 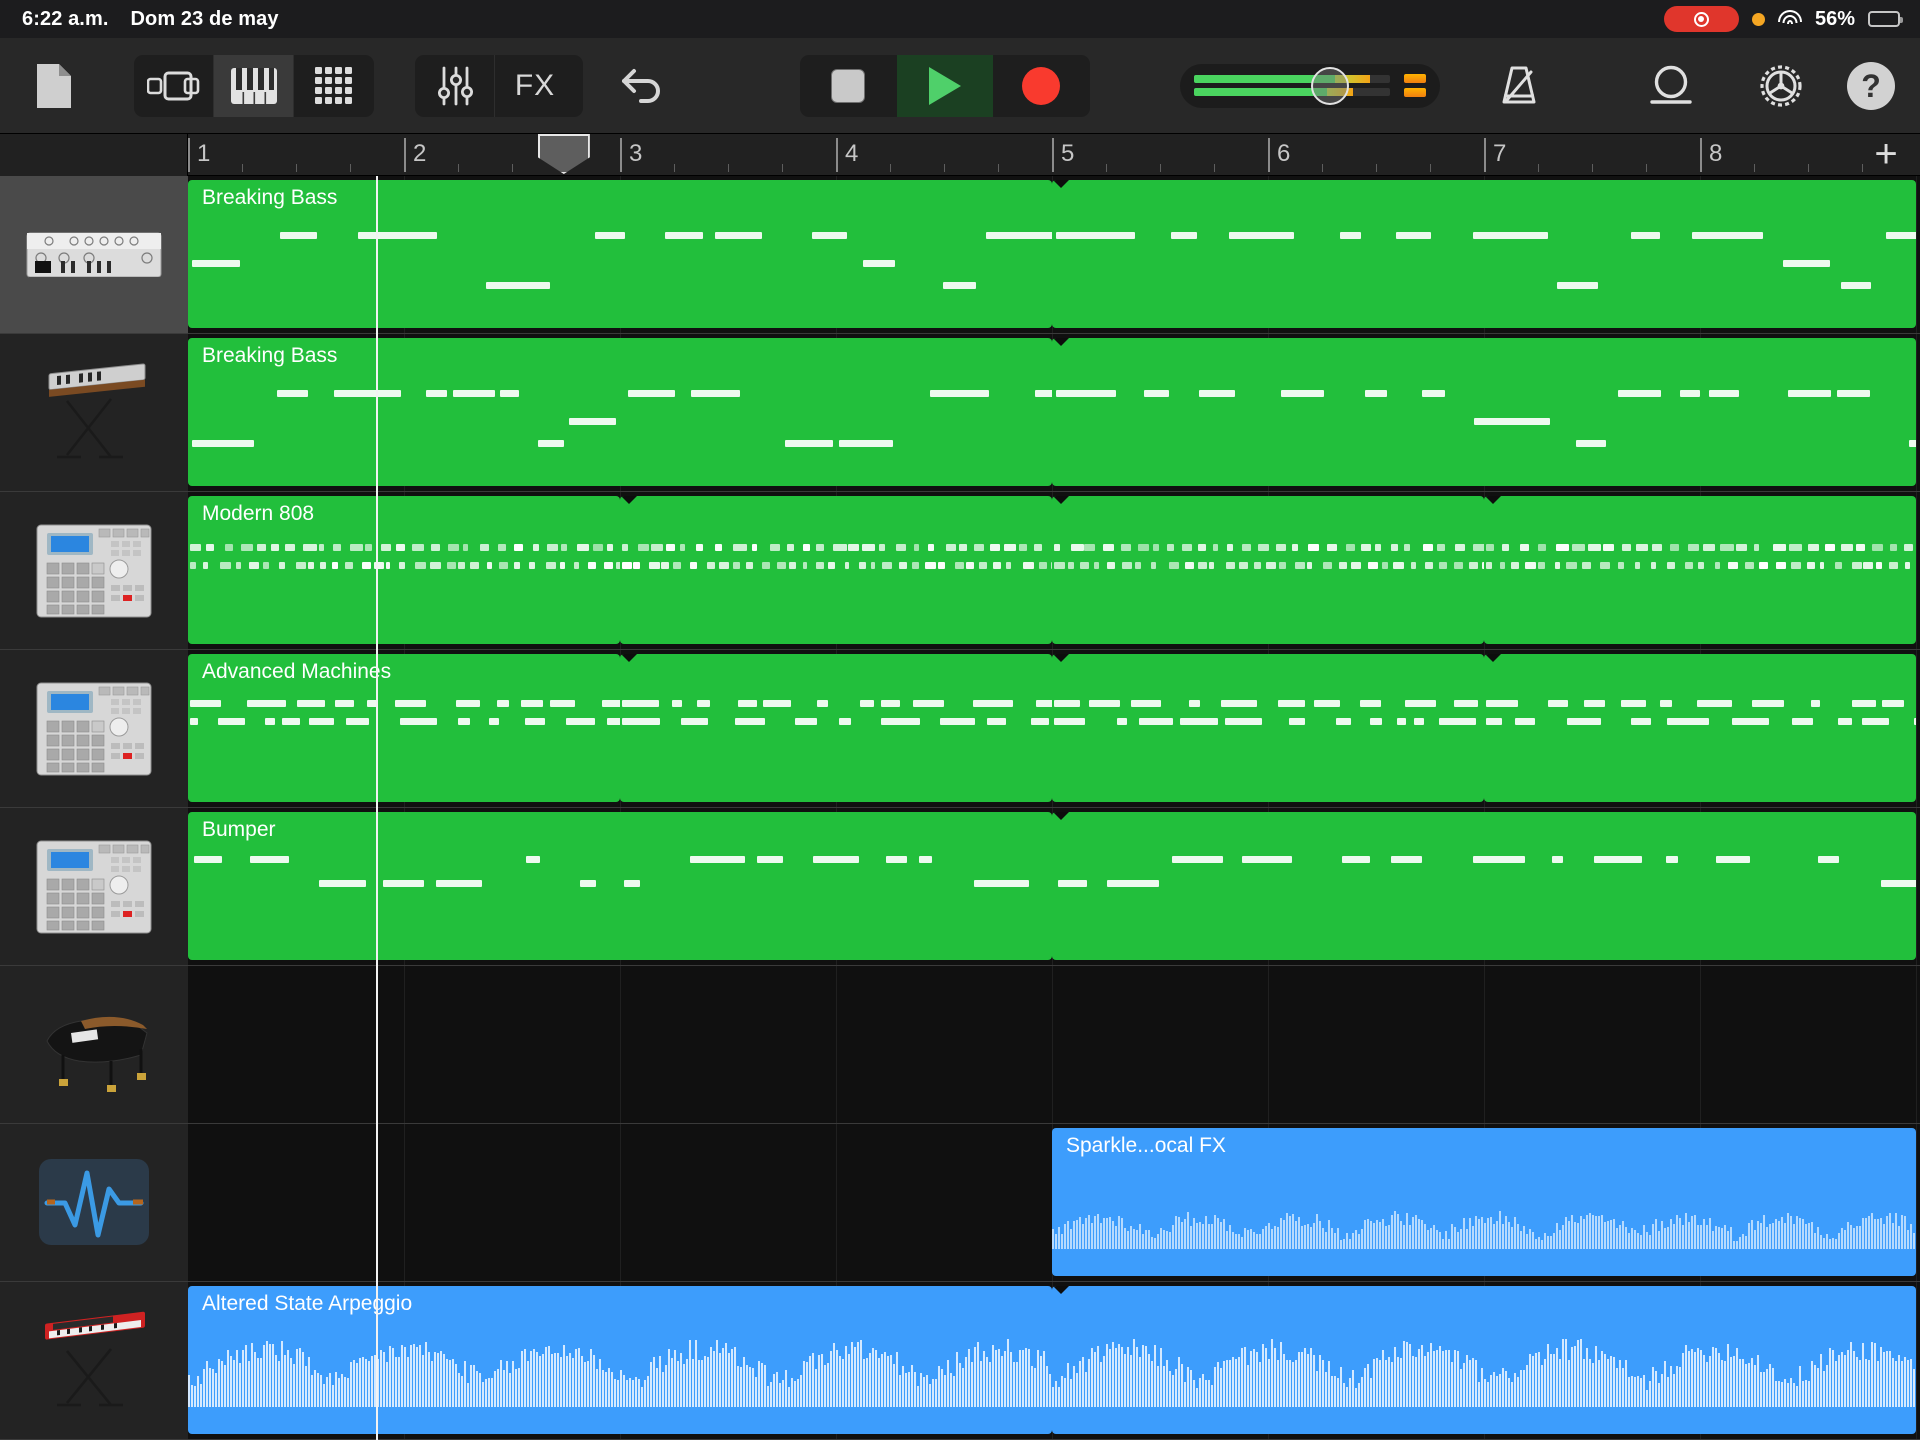 I want to click on stop-button, so click(x=848, y=86).